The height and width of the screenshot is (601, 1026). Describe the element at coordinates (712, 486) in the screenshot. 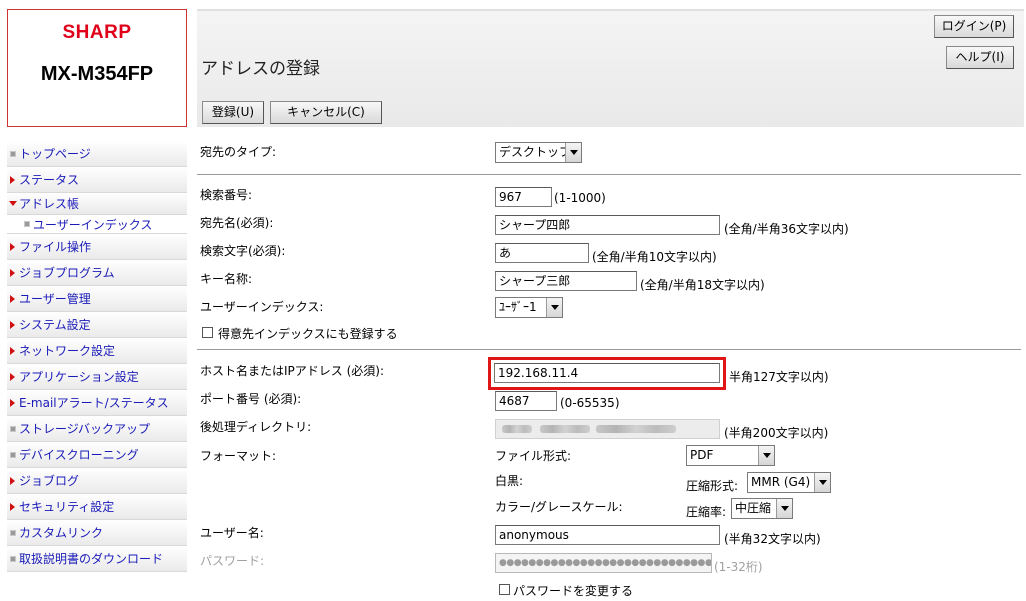

I see `compression-label: 圧縮形式:` at that location.